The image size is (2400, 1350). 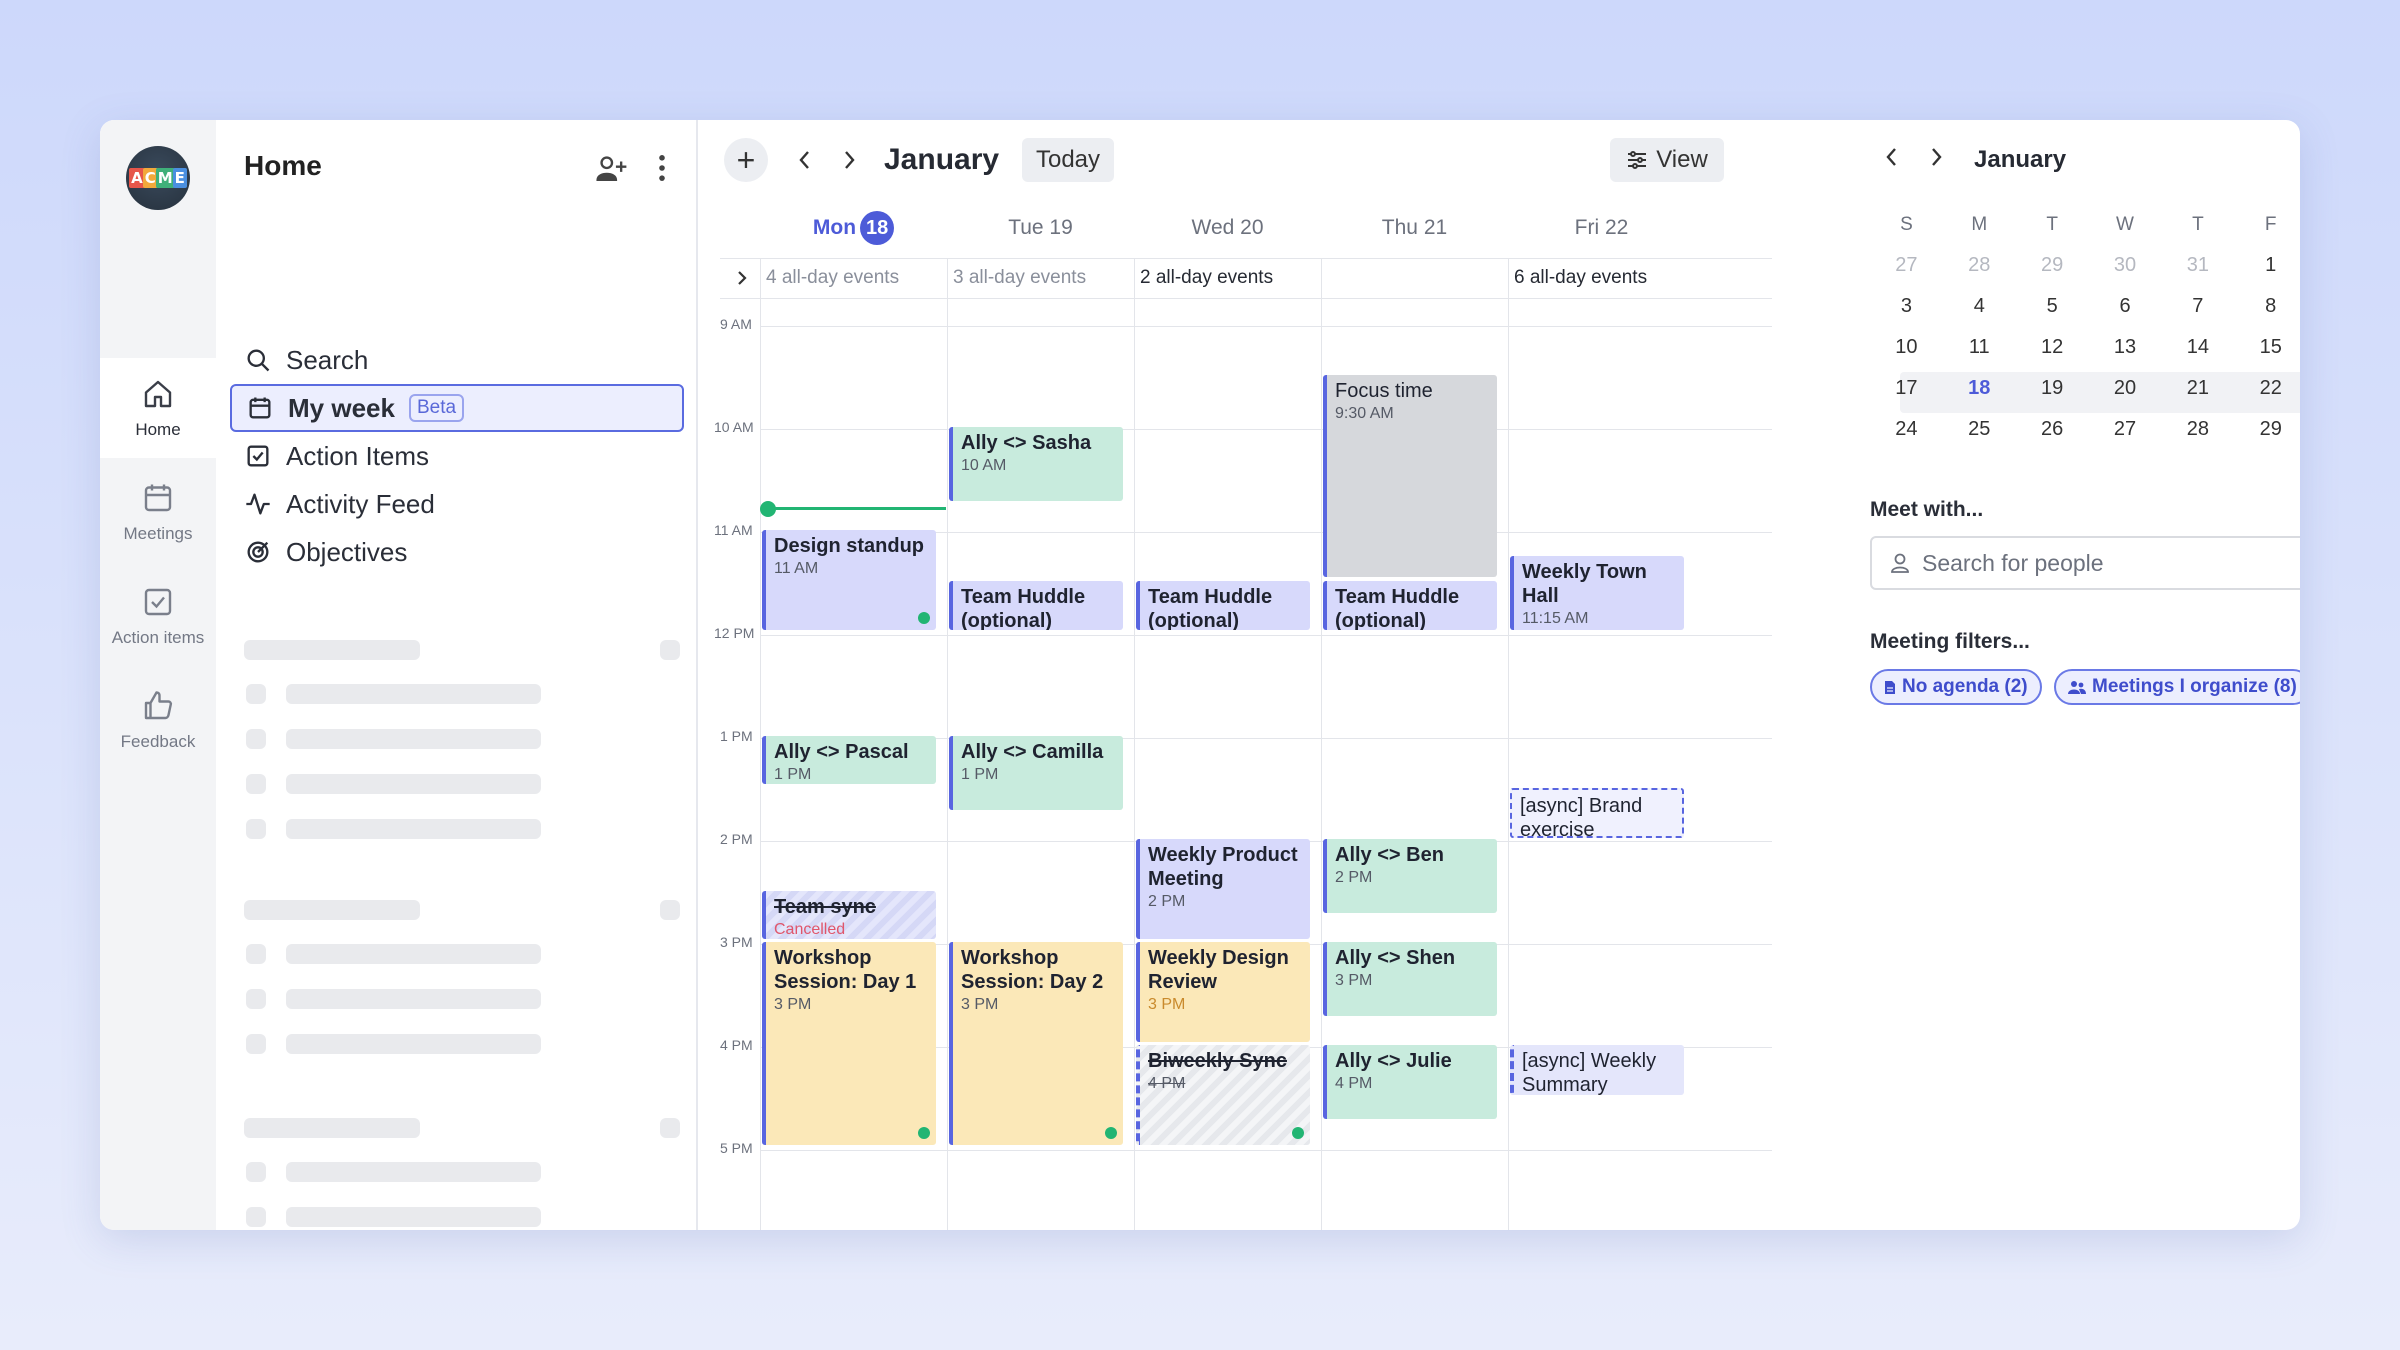 What do you see at coordinates (1410, 876) in the screenshot?
I see `event-ally-ben: Ally <> Ben 2 PM` at bounding box center [1410, 876].